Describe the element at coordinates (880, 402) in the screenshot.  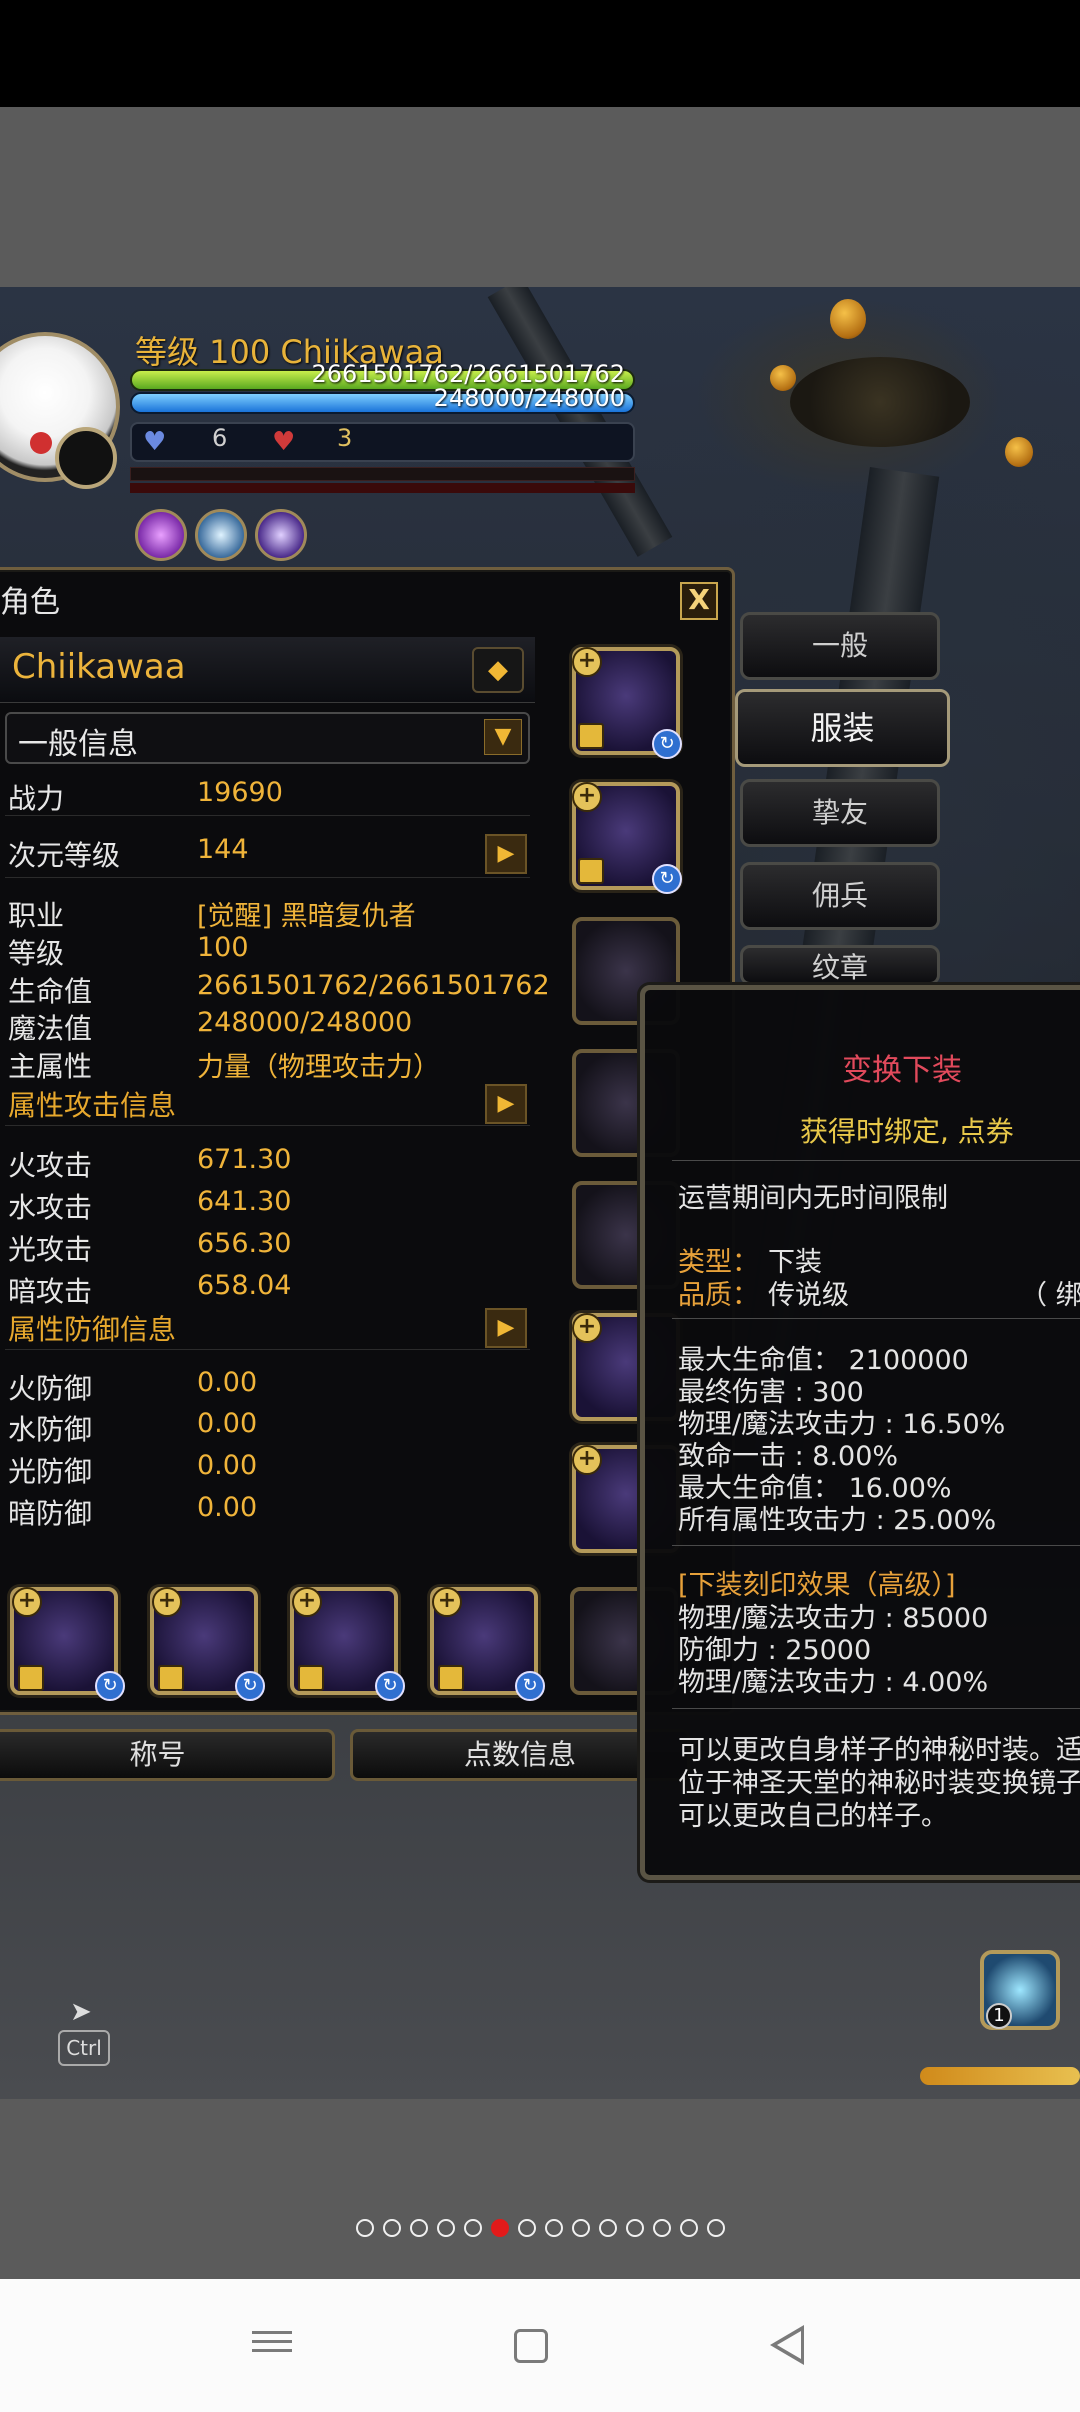
I see `nest` at that location.